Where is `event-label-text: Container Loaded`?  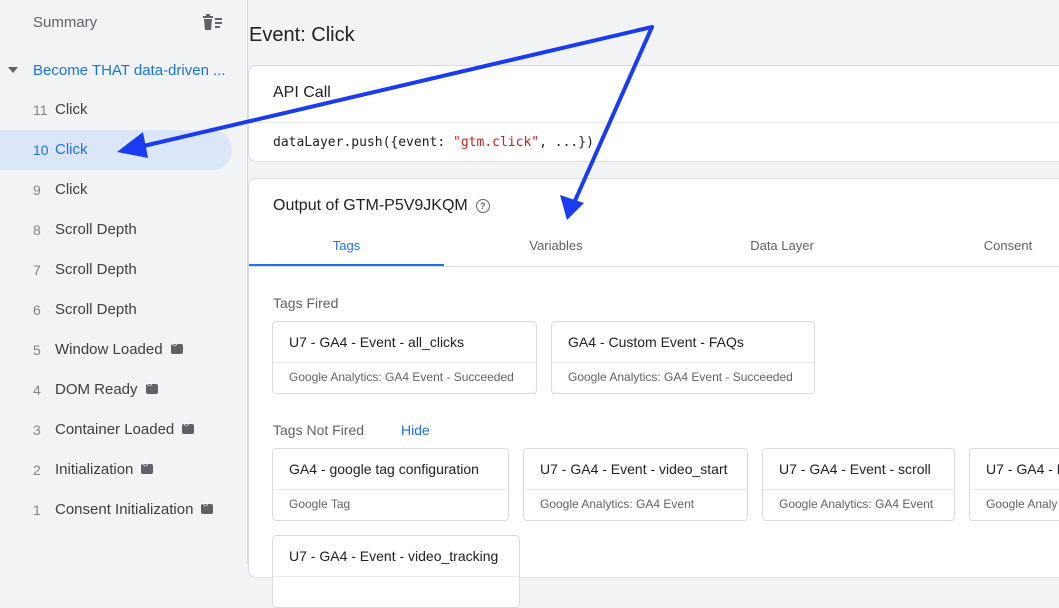
event-label-text: Container Loaded is located at coordinates (115, 429).